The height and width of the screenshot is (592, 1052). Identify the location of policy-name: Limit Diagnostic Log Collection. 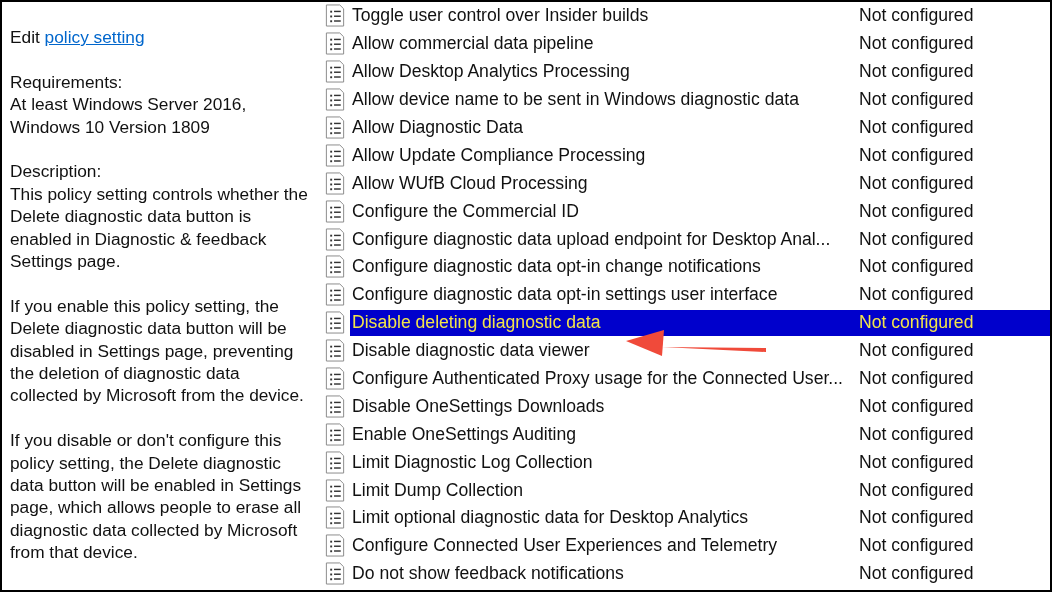
(472, 462).